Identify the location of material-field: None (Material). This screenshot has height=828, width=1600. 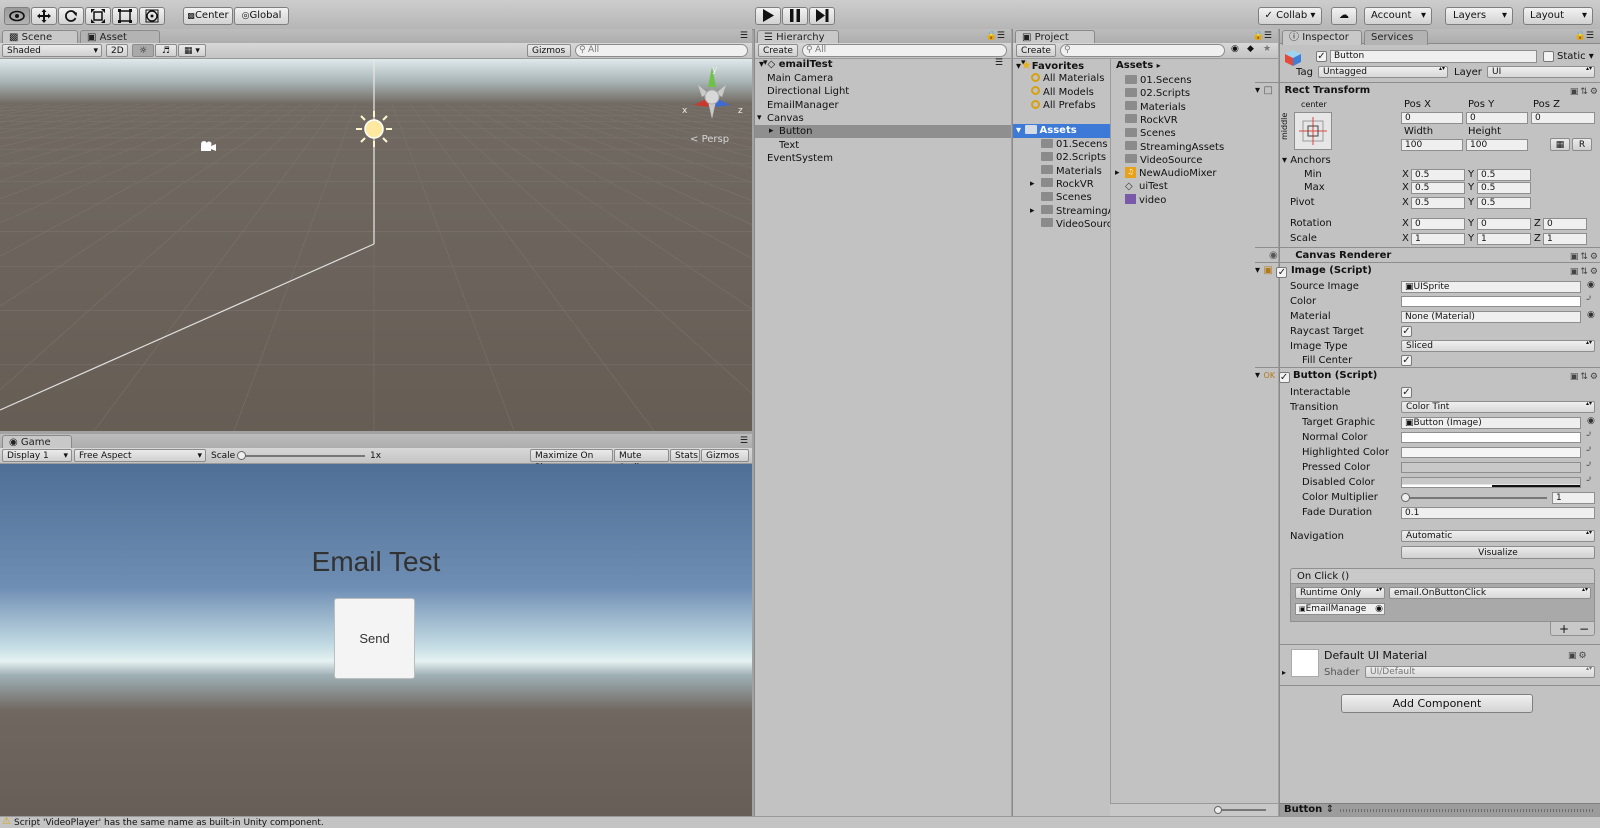
(1491, 317).